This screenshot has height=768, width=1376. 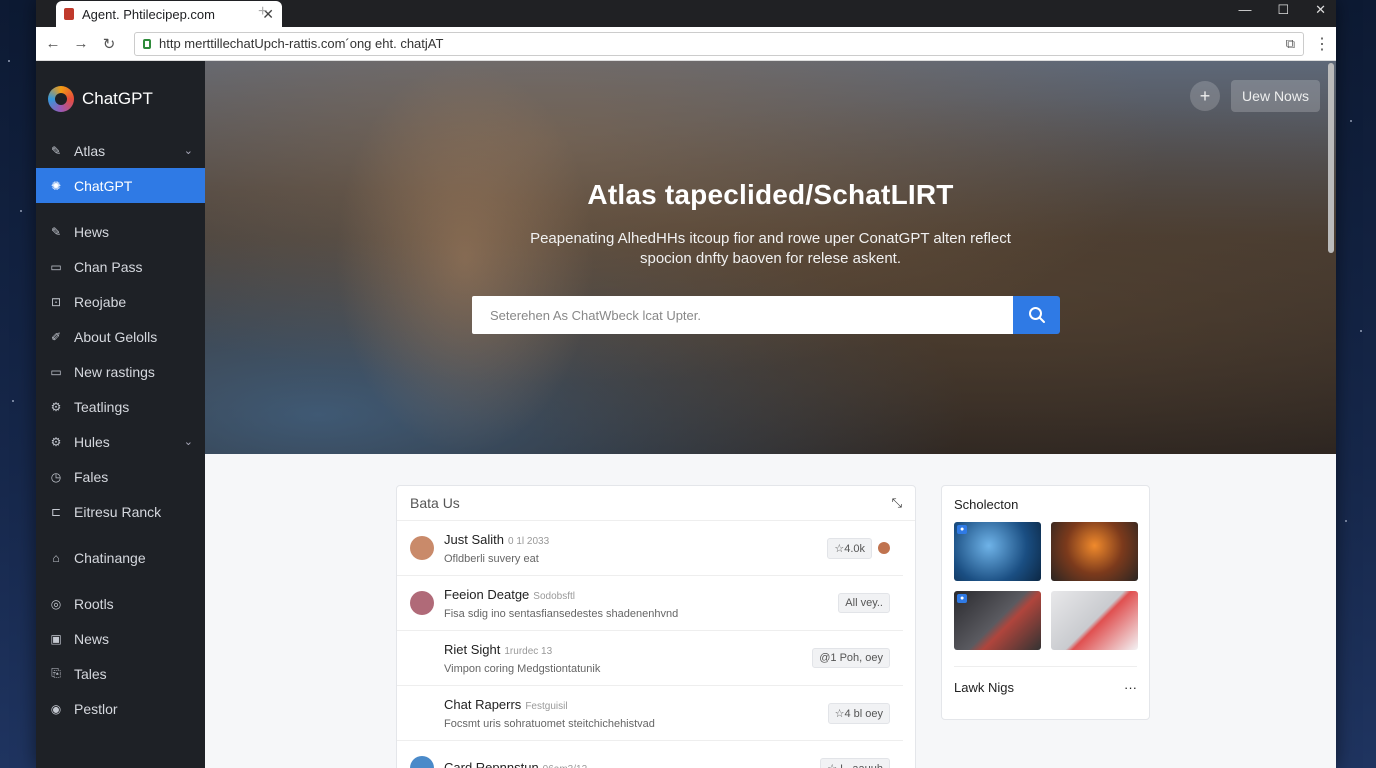 What do you see at coordinates (1094, 551) in the screenshot?
I see `fire-thumbnail` at bounding box center [1094, 551].